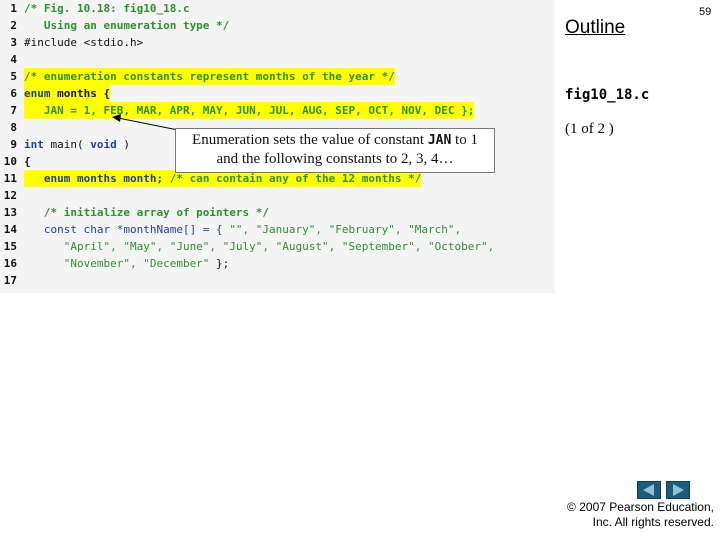 Image resolution: width=720 pixels, height=540 pixels. I want to click on callout-text-before: Enumeration sets the value of constant, so click(310, 140).